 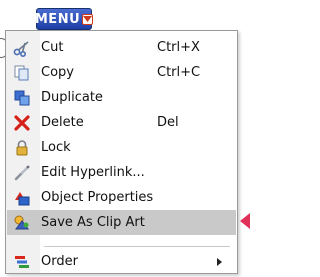 I want to click on order-icon, so click(x=22, y=262).